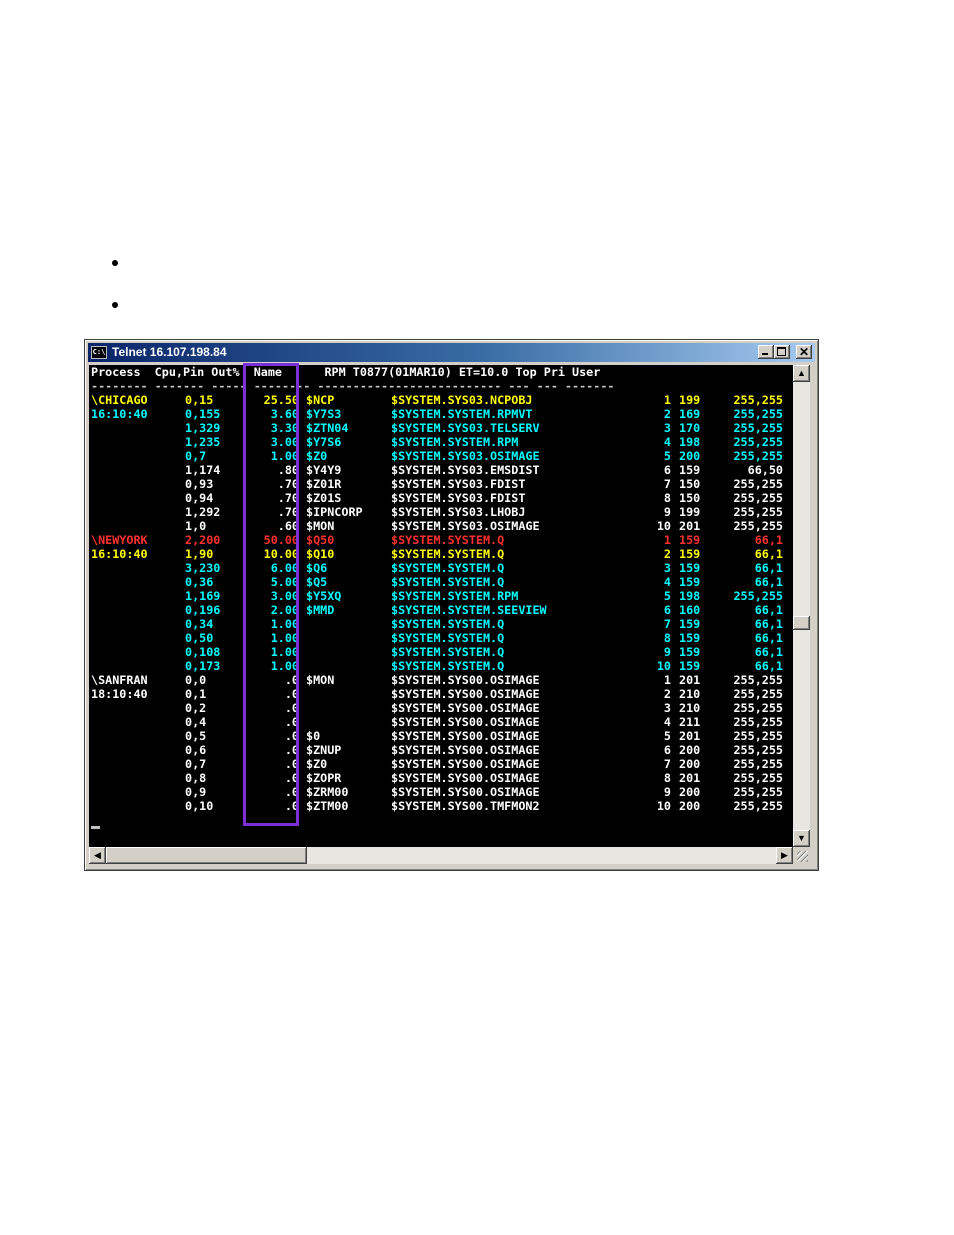 The image size is (954, 1235). I want to click on process-row: 0,5 .0 $0 $SYSTEM.SYS00.OSIMAGE 5 201 255,255, so click(441, 736).